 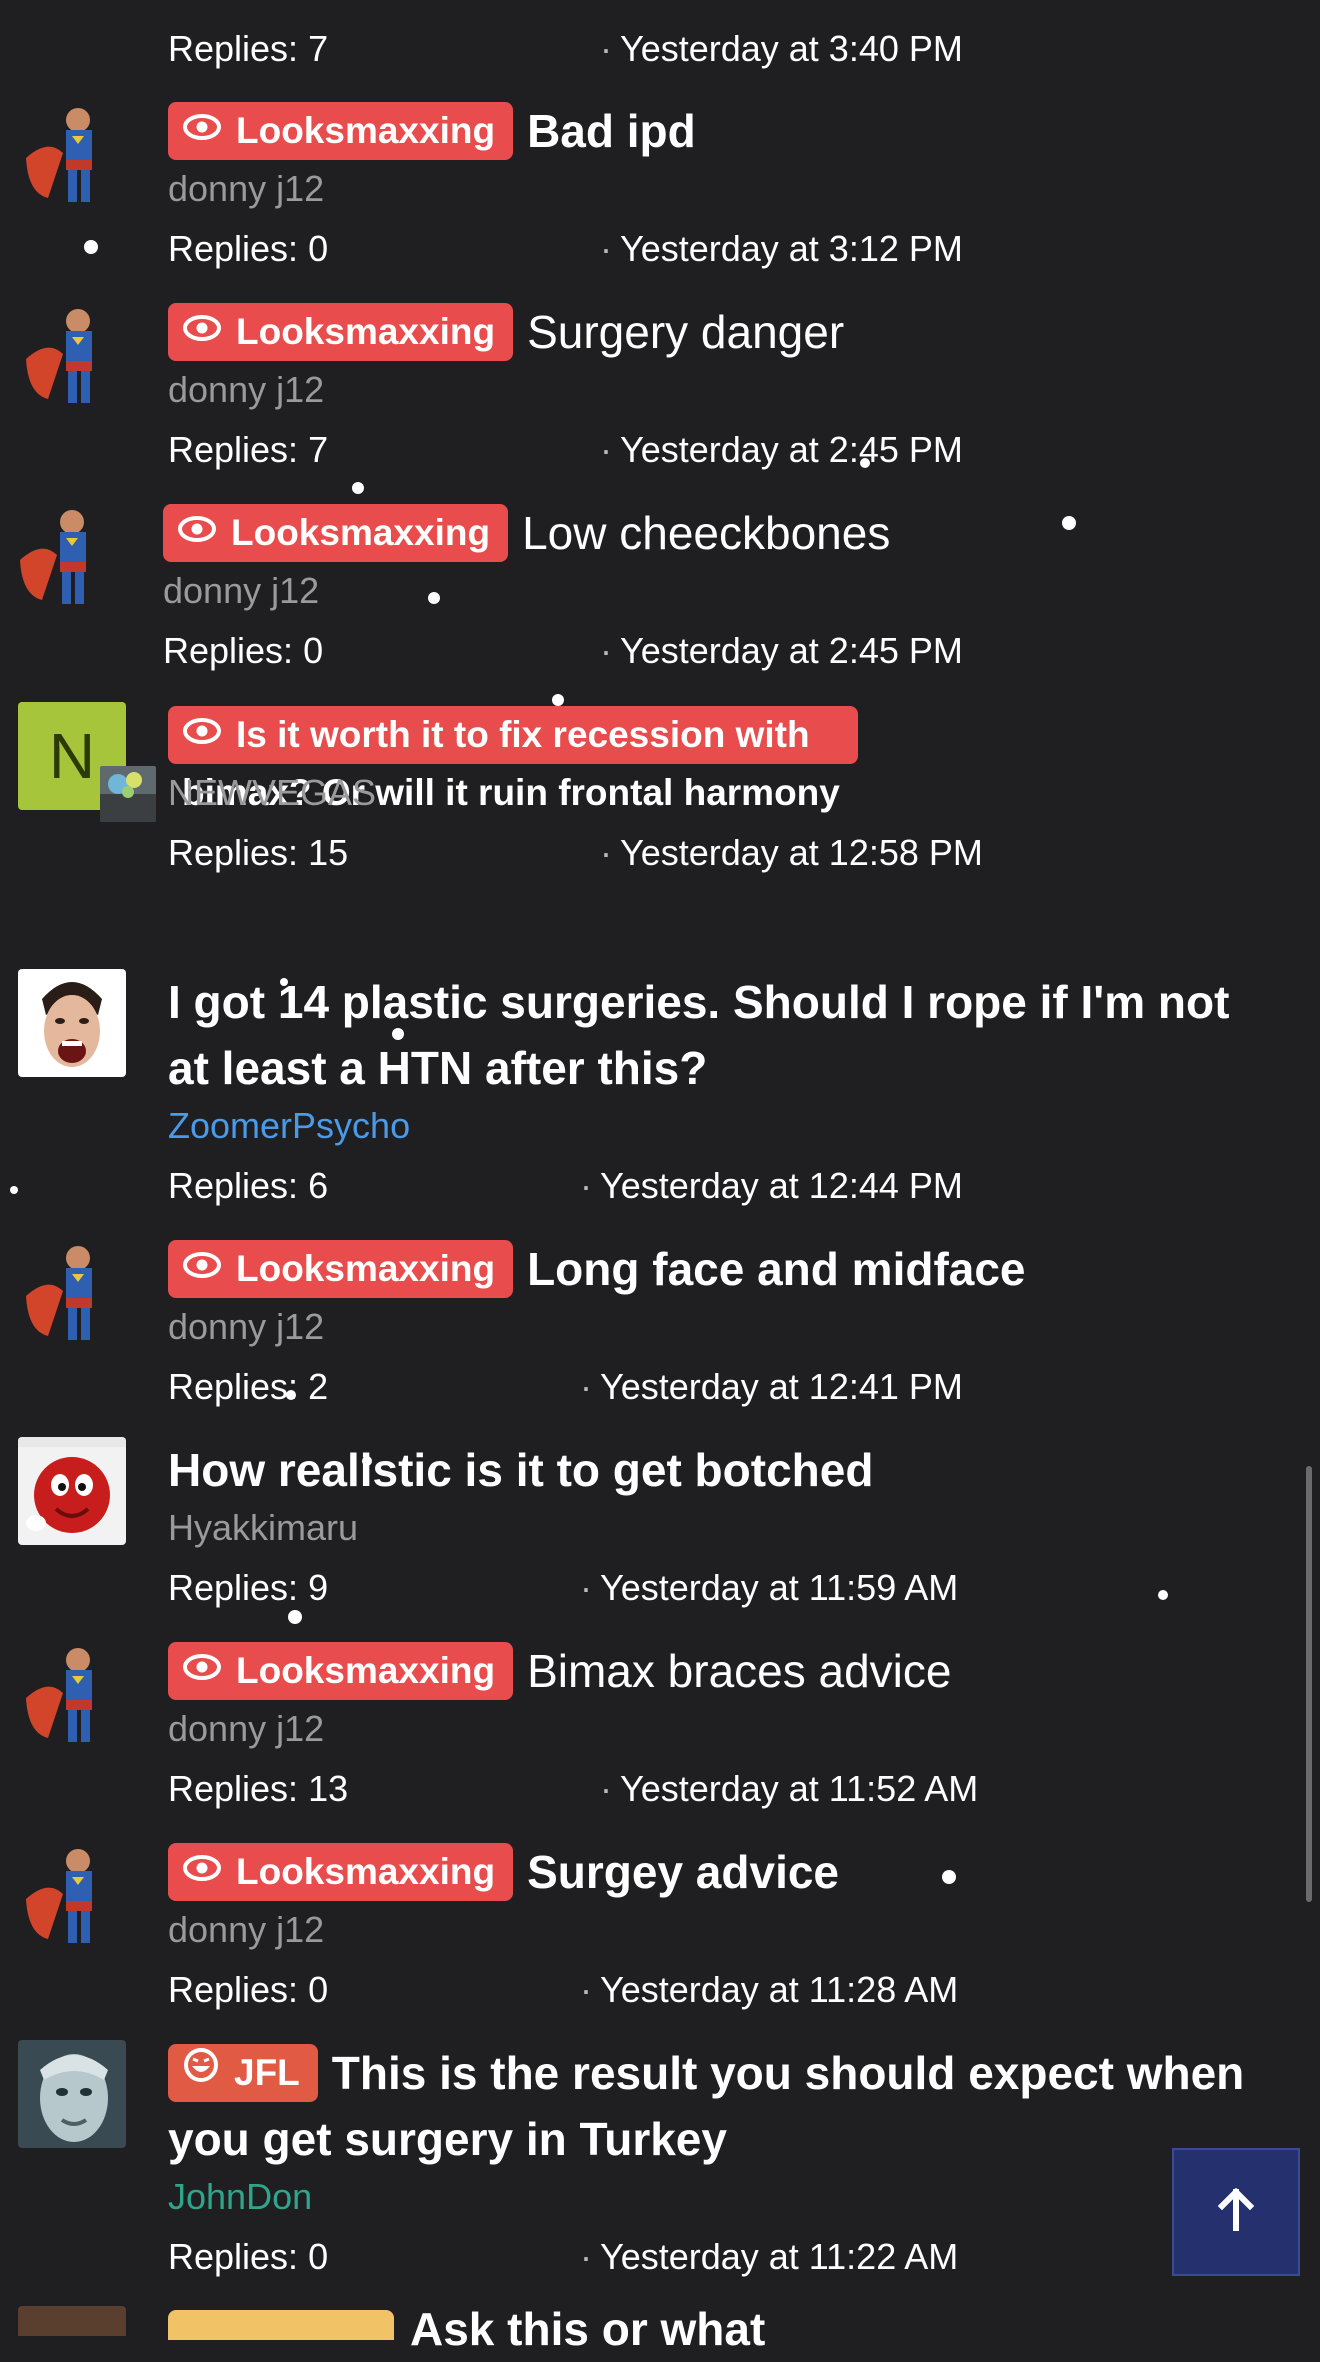 I want to click on reply-count: Replies: 6, so click(x=248, y=1185).